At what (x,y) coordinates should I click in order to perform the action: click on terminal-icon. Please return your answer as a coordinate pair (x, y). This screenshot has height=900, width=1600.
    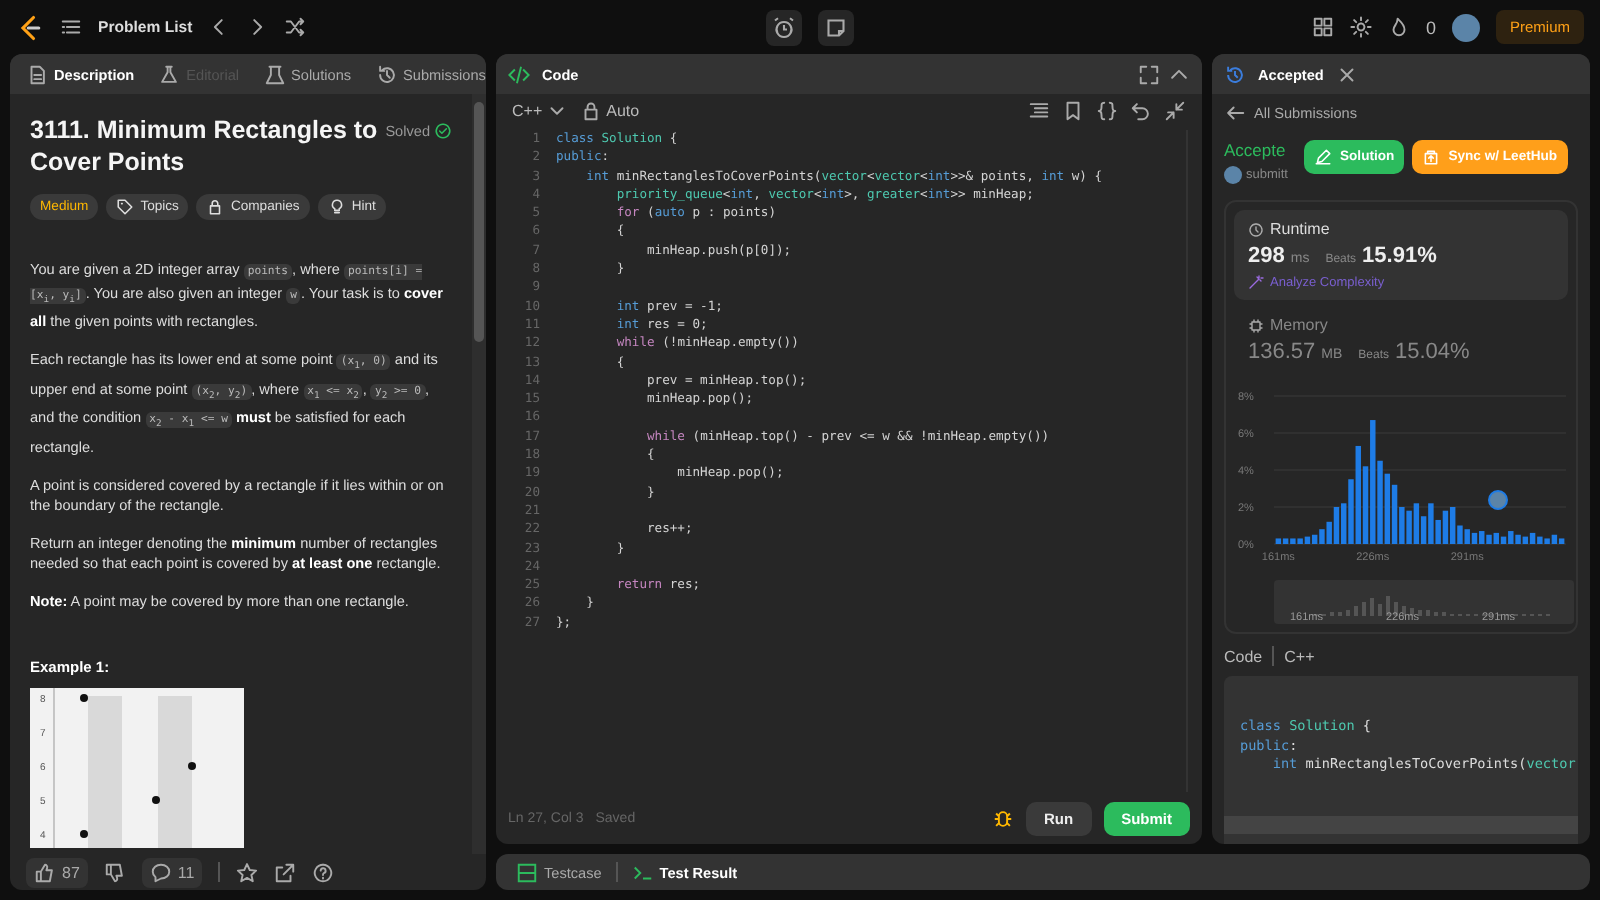
    Looking at the image, I should click on (642, 872).